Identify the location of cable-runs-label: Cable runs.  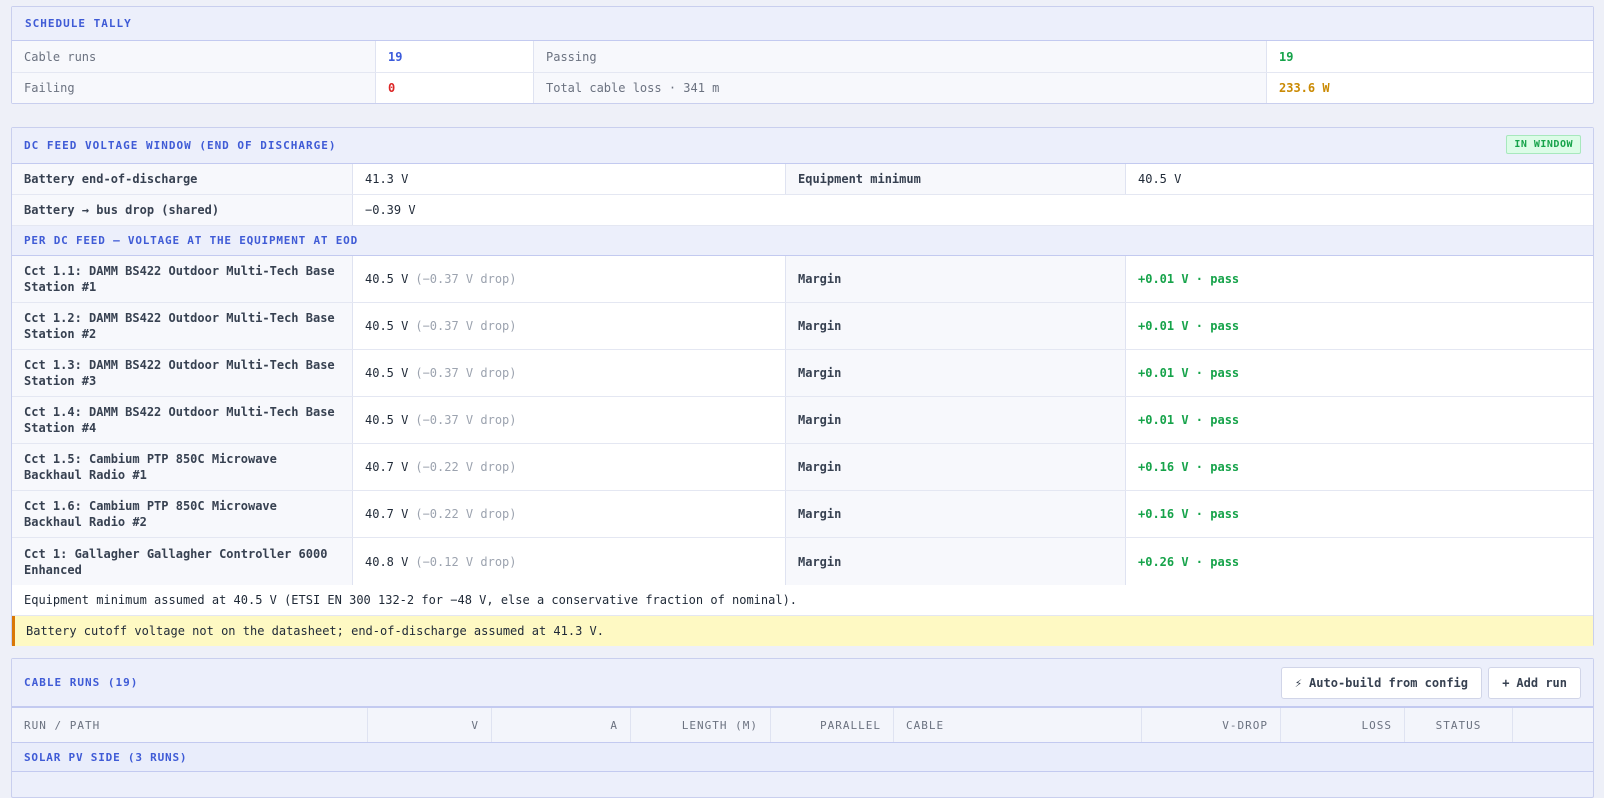
(193, 56).